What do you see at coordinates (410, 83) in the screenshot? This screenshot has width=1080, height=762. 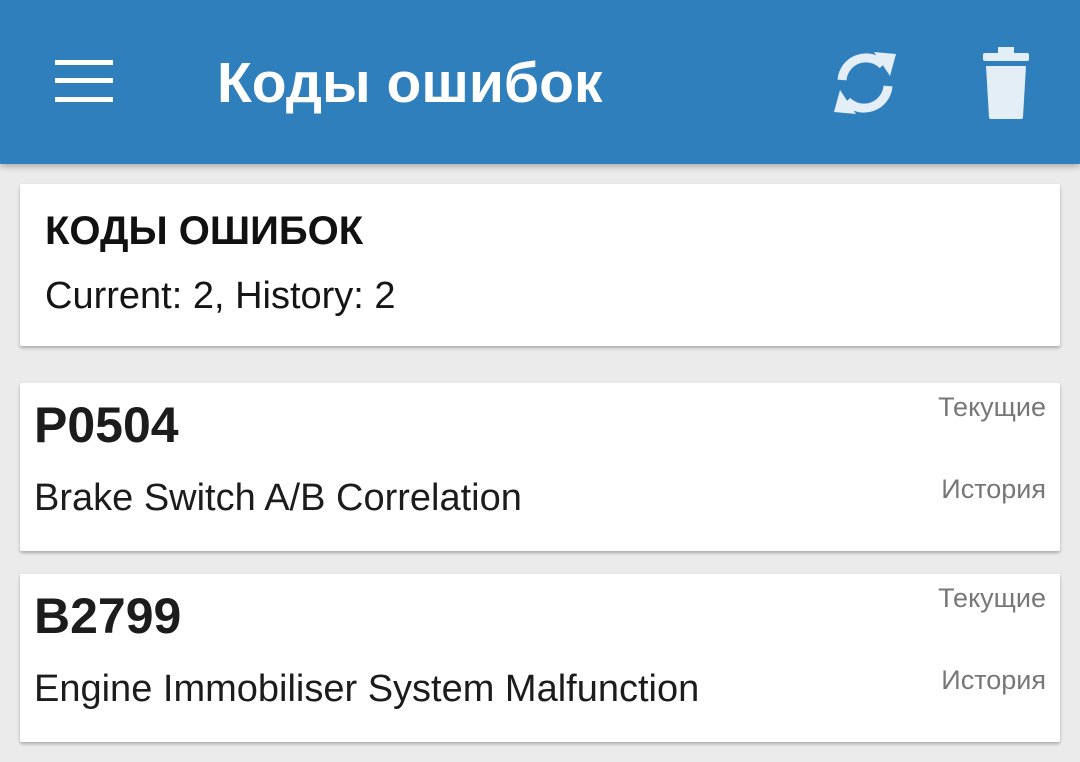 I see `page-title: Коды ошибок` at bounding box center [410, 83].